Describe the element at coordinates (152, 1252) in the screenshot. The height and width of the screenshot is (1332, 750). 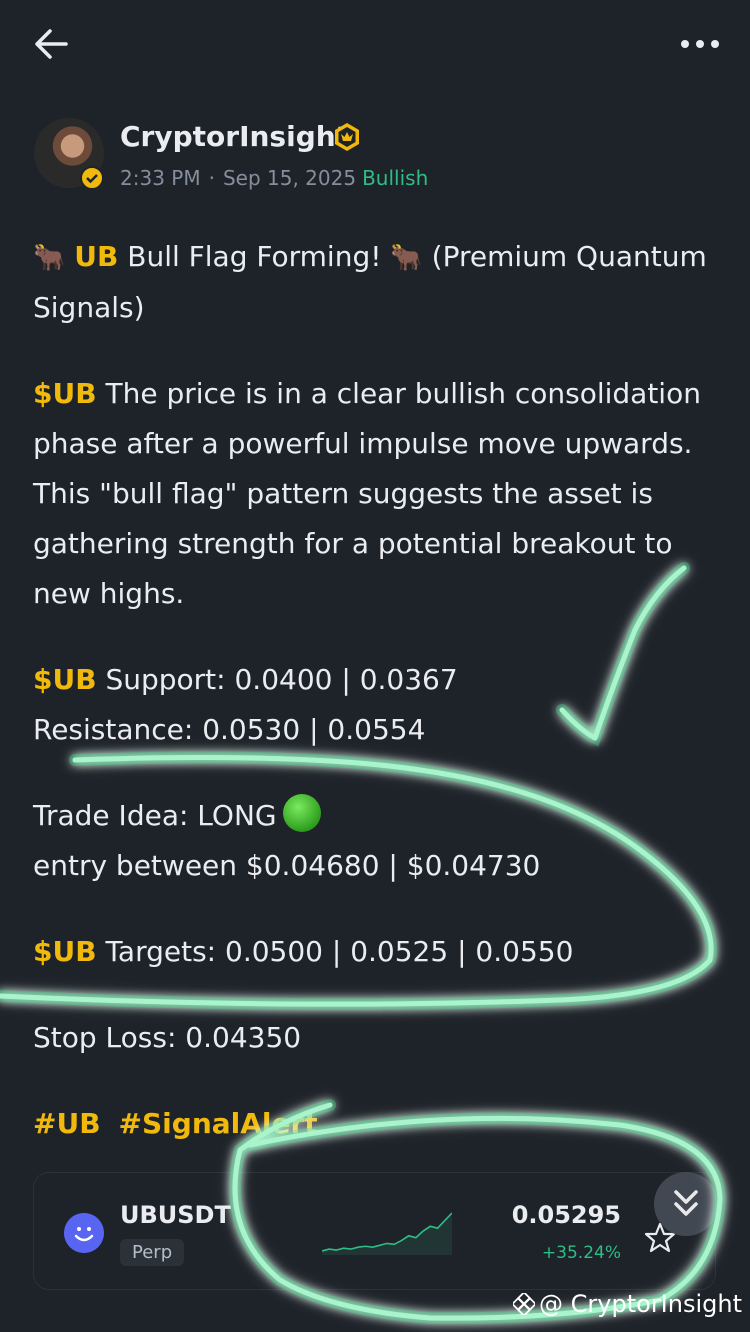
I see `contract-type-tag: Perp` at that location.